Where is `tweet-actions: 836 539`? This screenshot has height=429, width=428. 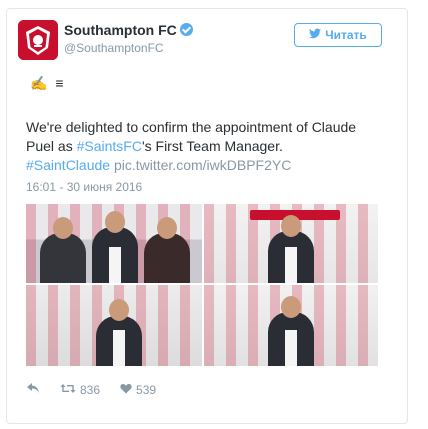
tweet-actions: 836 539 is located at coordinates (91, 389).